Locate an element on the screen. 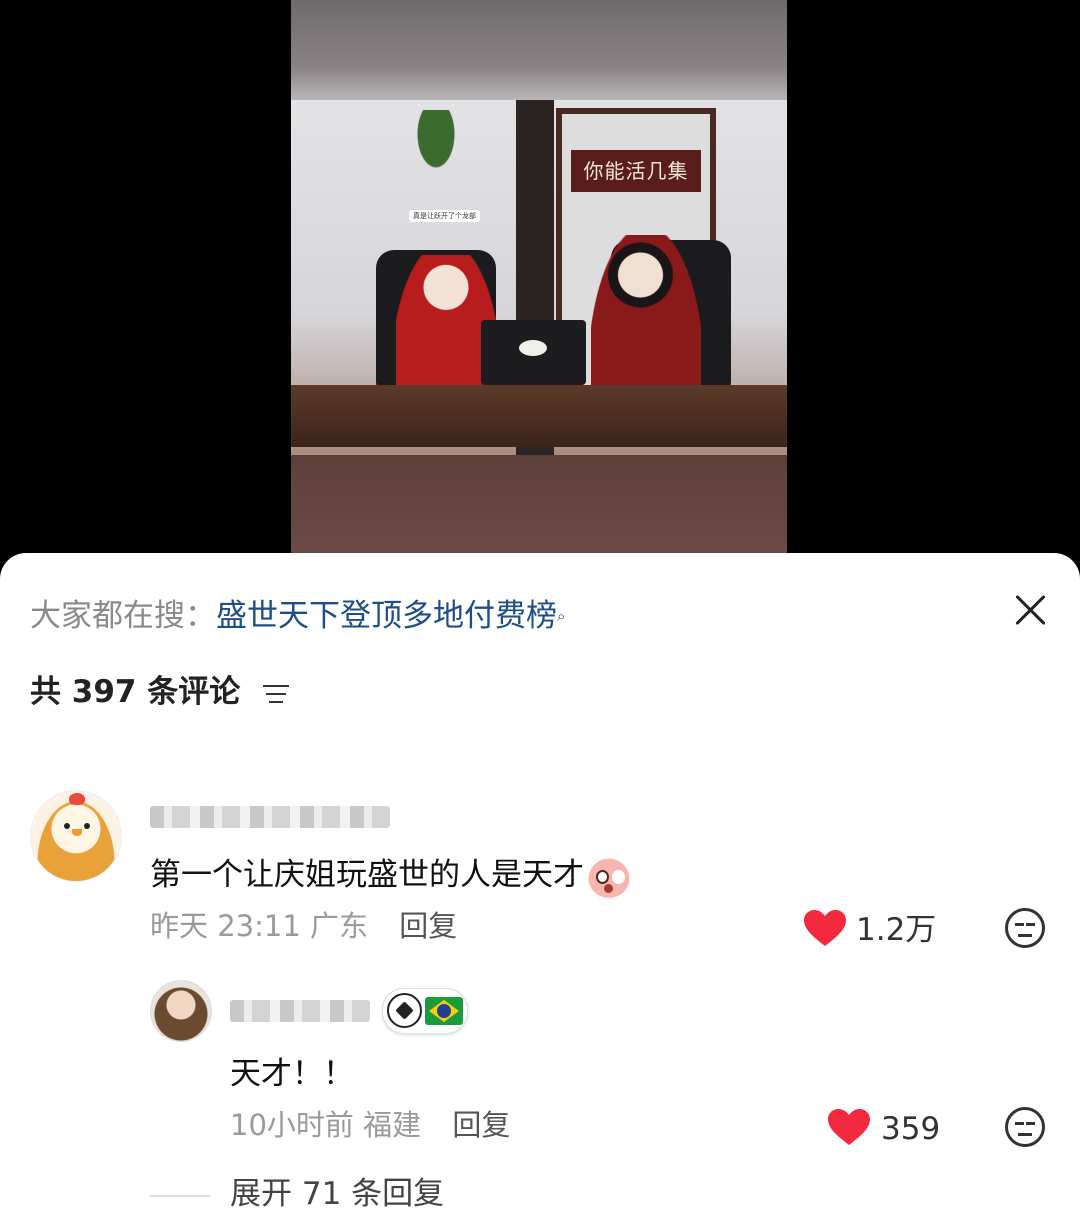 The width and height of the screenshot is (1080, 1230). brazil-flag-icon is located at coordinates (444, 1011).